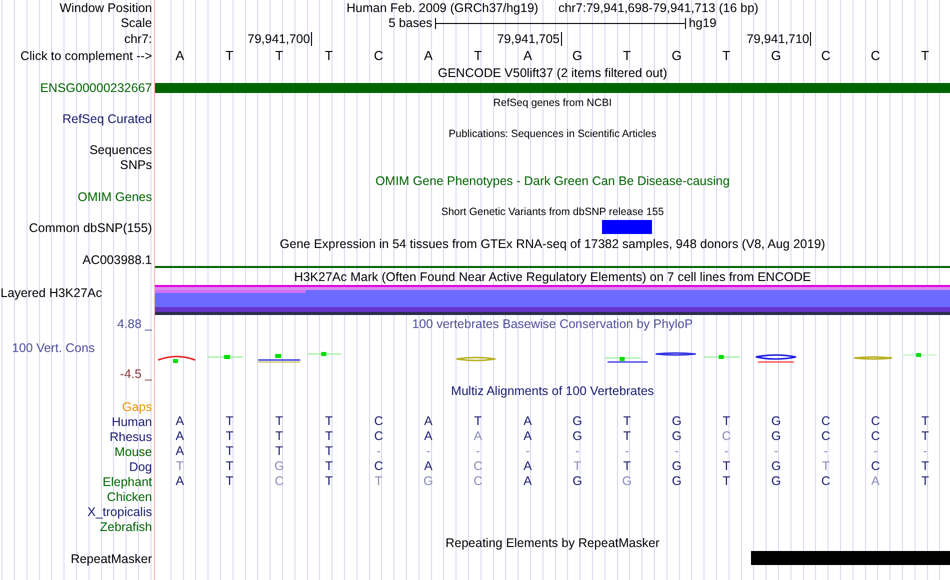 This screenshot has height=580, width=950. I want to click on track-label: AC003988.1, so click(117, 260).